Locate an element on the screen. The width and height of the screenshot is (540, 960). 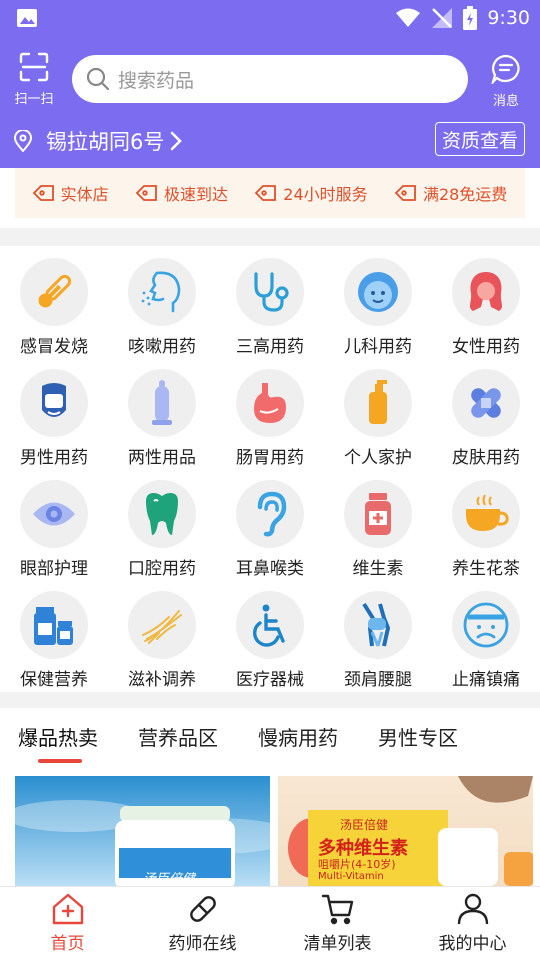
lotion-bottle-icon is located at coordinates (378, 403).